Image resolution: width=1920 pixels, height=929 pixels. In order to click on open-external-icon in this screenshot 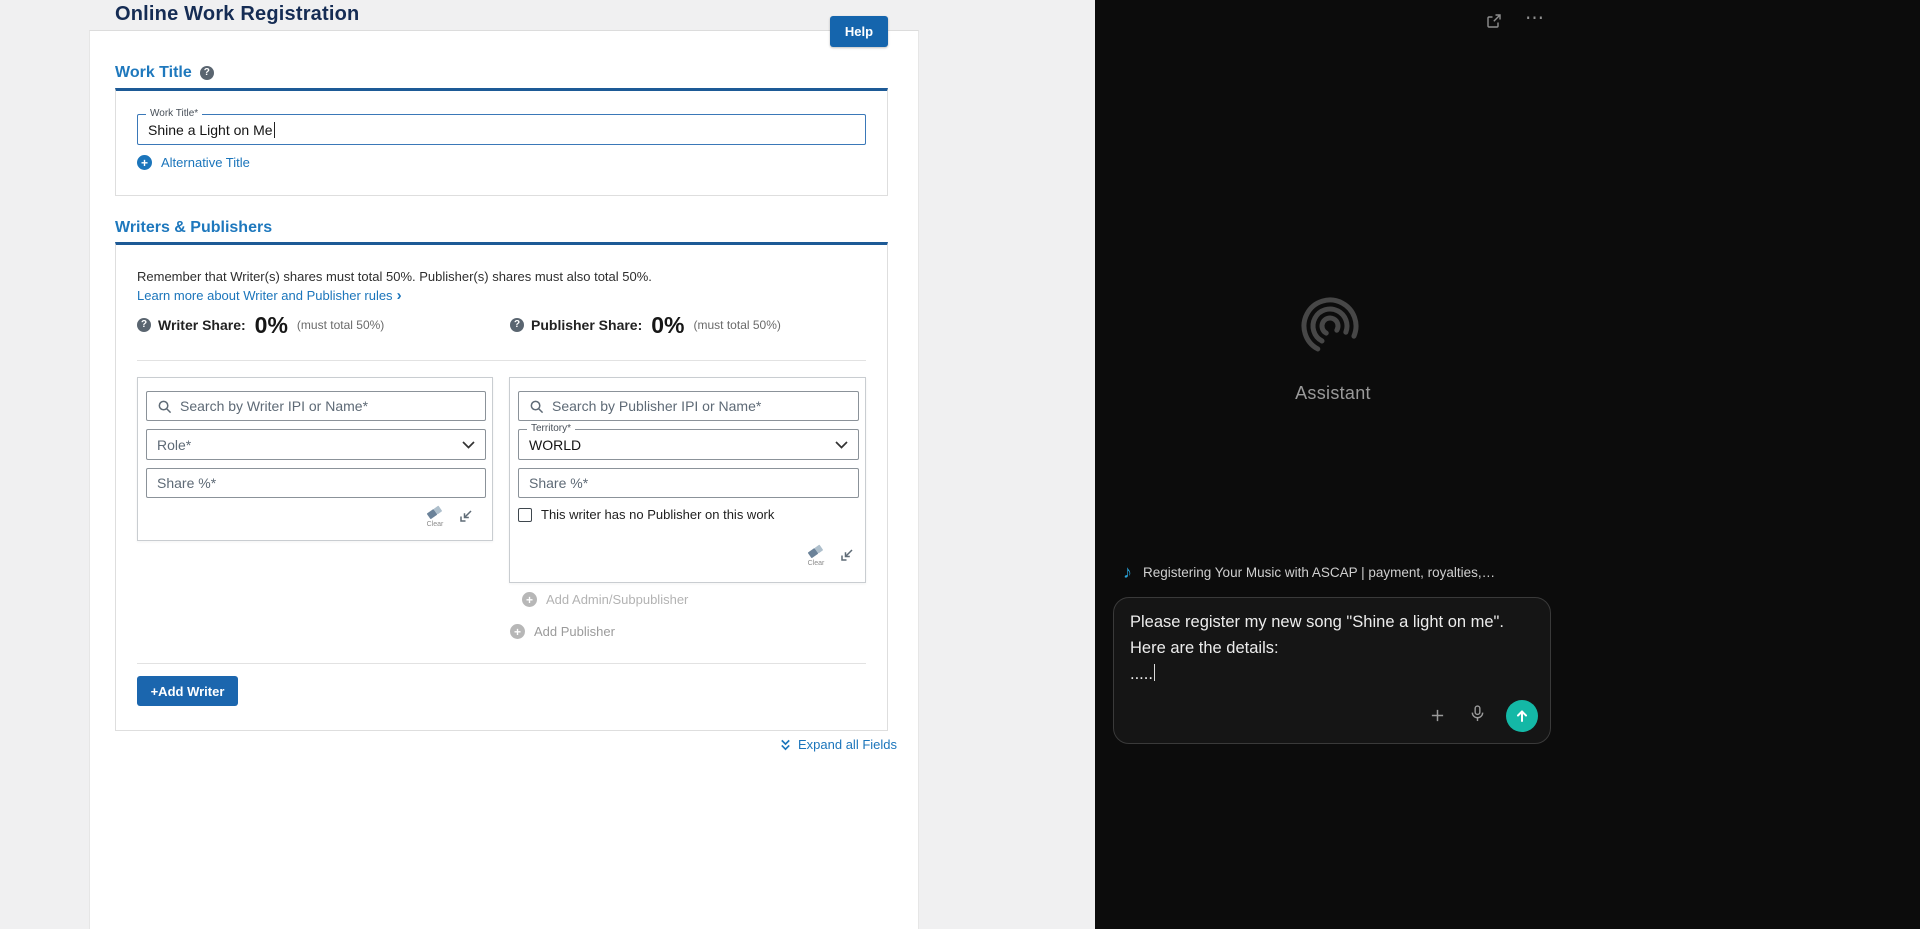, I will do `click(1494, 21)`.